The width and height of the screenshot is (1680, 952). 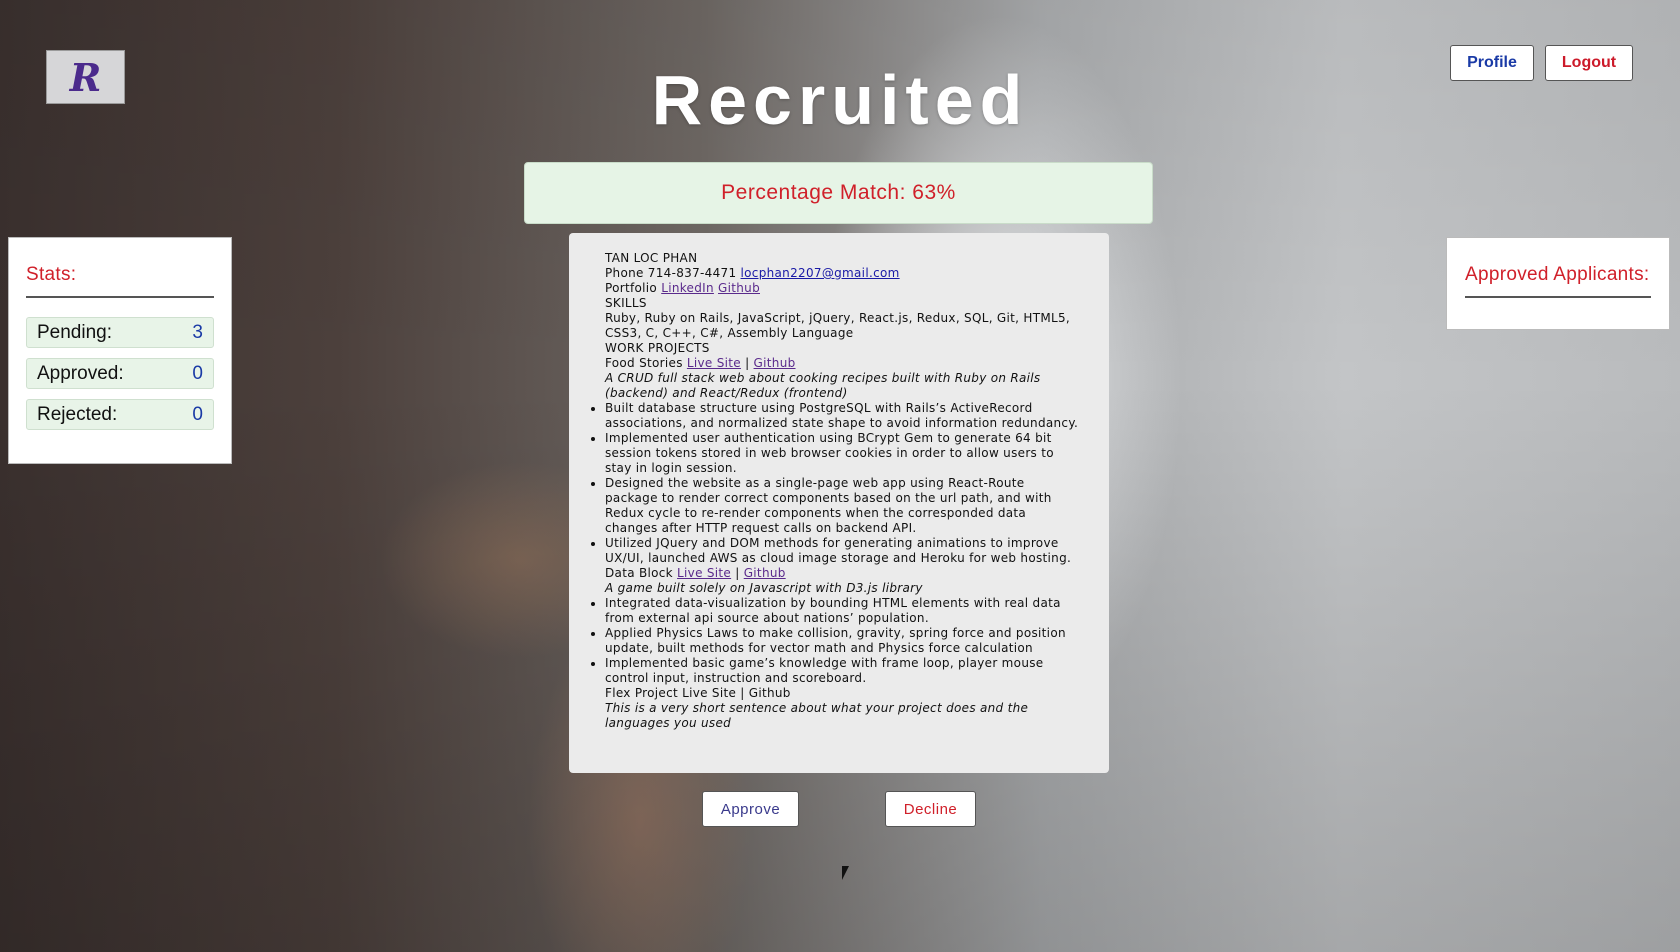 I want to click on stats-title: Stats:, so click(x=120, y=268).